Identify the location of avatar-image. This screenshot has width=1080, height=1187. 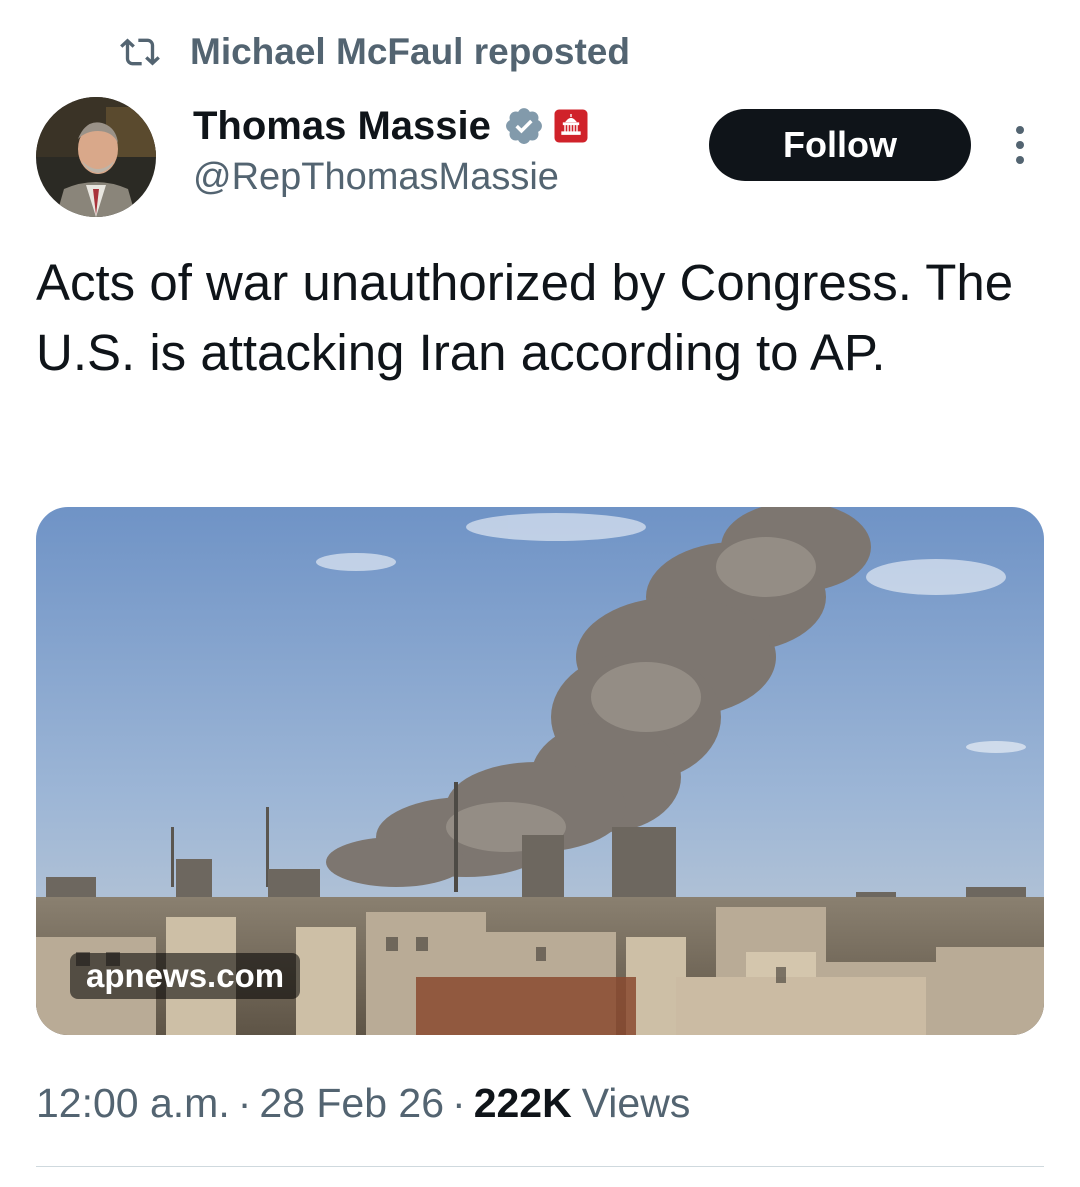
(96, 157).